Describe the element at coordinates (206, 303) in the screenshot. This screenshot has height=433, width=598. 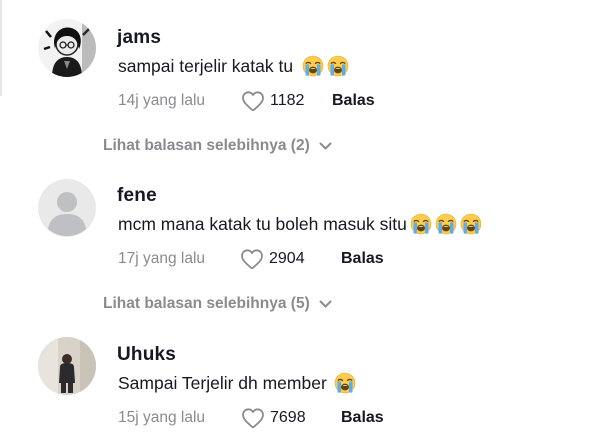
I see `view-more-replies-label: Lihat balasan selebihnya (5)` at that location.